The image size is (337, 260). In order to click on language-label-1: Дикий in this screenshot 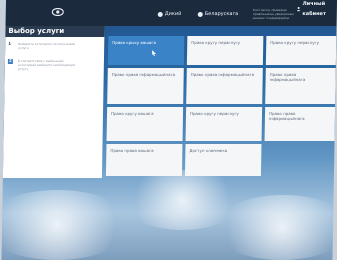, I will do `click(173, 14)`.